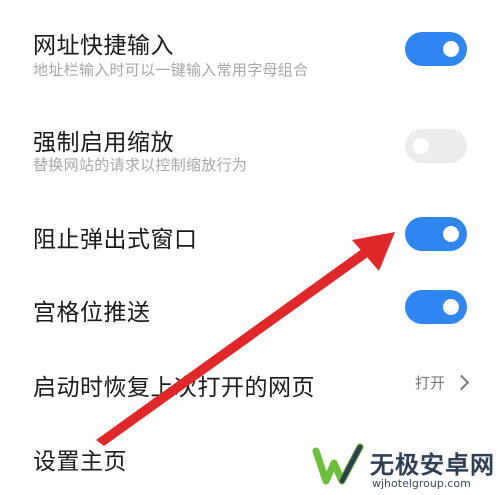 Image resolution: width=500 pixels, height=495 pixels. Describe the element at coordinates (436, 307) in the screenshot. I see `grid-push-toggle` at that location.